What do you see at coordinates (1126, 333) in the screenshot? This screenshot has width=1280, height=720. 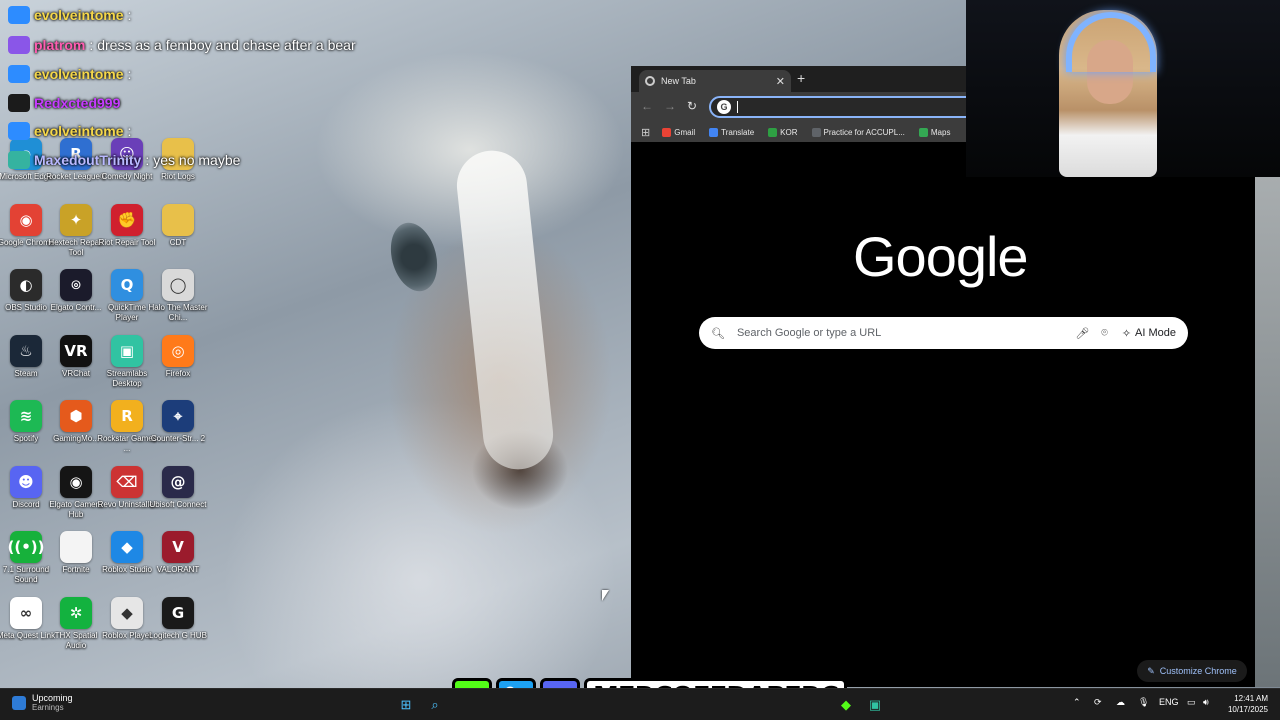 I see `ai-mode-icon: ✧` at bounding box center [1126, 333].